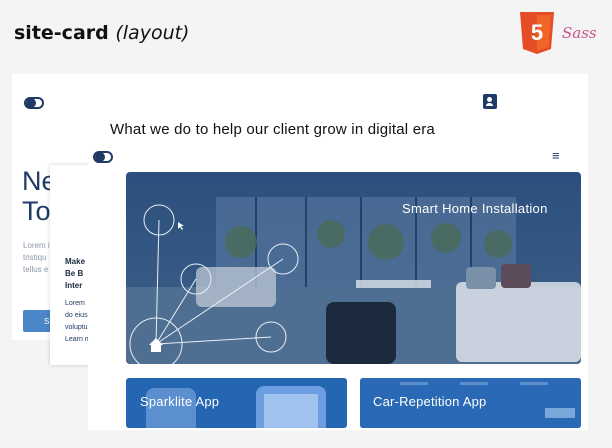 The height and width of the screenshot is (448, 612). What do you see at coordinates (579, 33) in the screenshot?
I see `sass-logo: Sass` at bounding box center [579, 33].